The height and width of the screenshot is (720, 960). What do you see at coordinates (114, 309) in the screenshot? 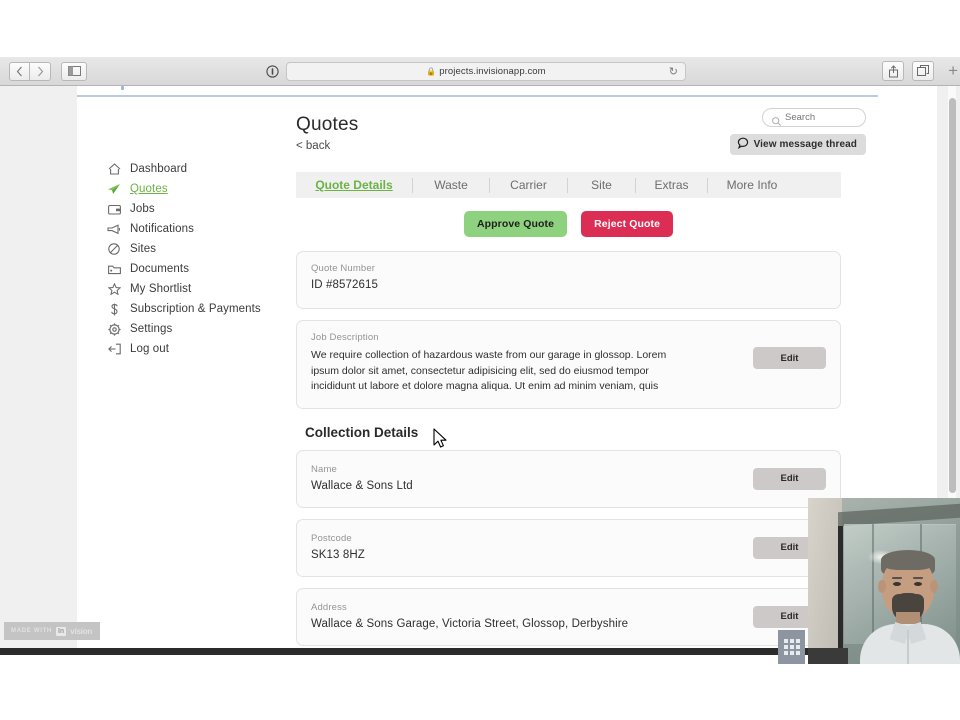
I see `dollar-icon` at bounding box center [114, 309].